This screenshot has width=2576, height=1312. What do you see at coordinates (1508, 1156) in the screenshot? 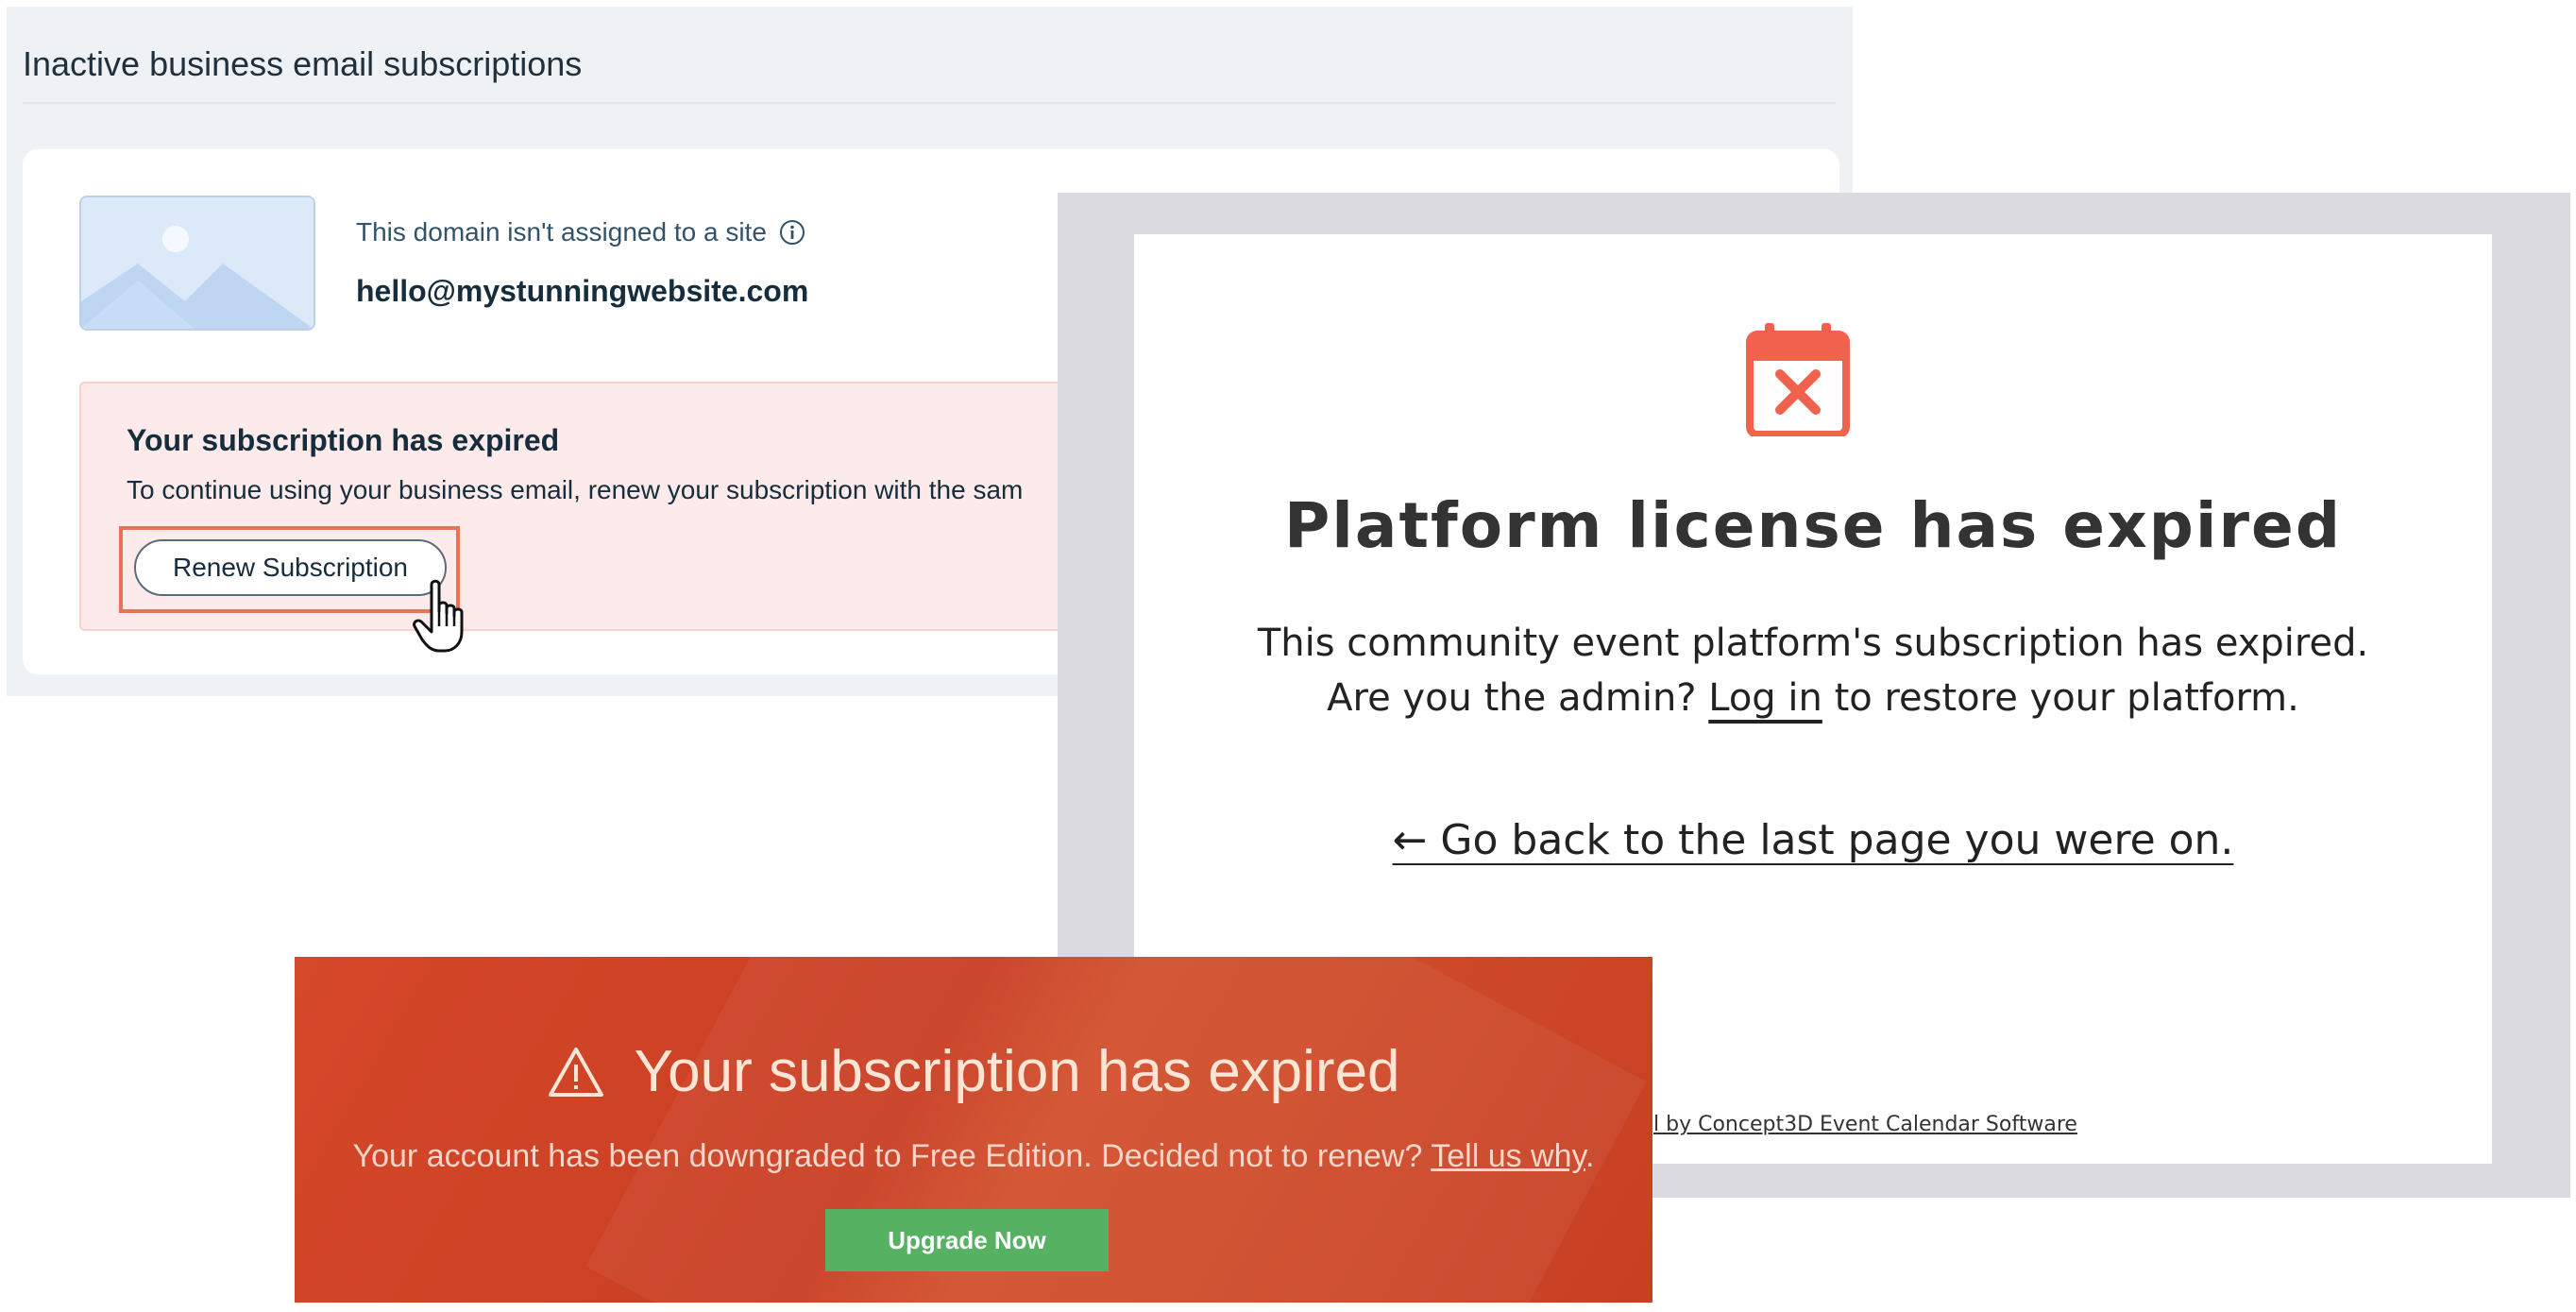
I see `tell-us-why-link: Tell us why` at bounding box center [1508, 1156].